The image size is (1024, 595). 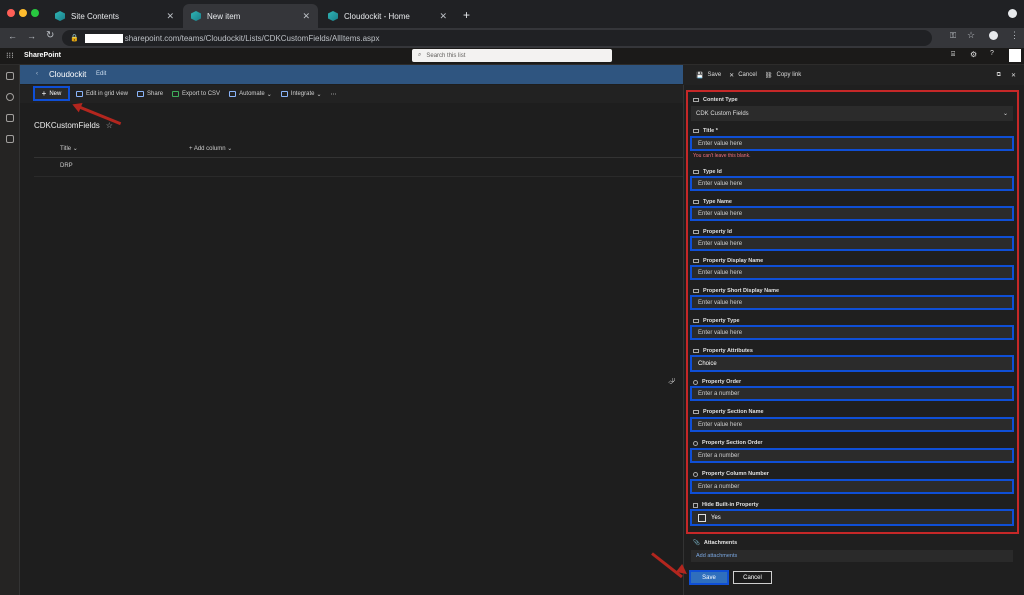 What do you see at coordinates (466, 15) in the screenshot?
I see `new-tab-icon: +` at bounding box center [466, 15].